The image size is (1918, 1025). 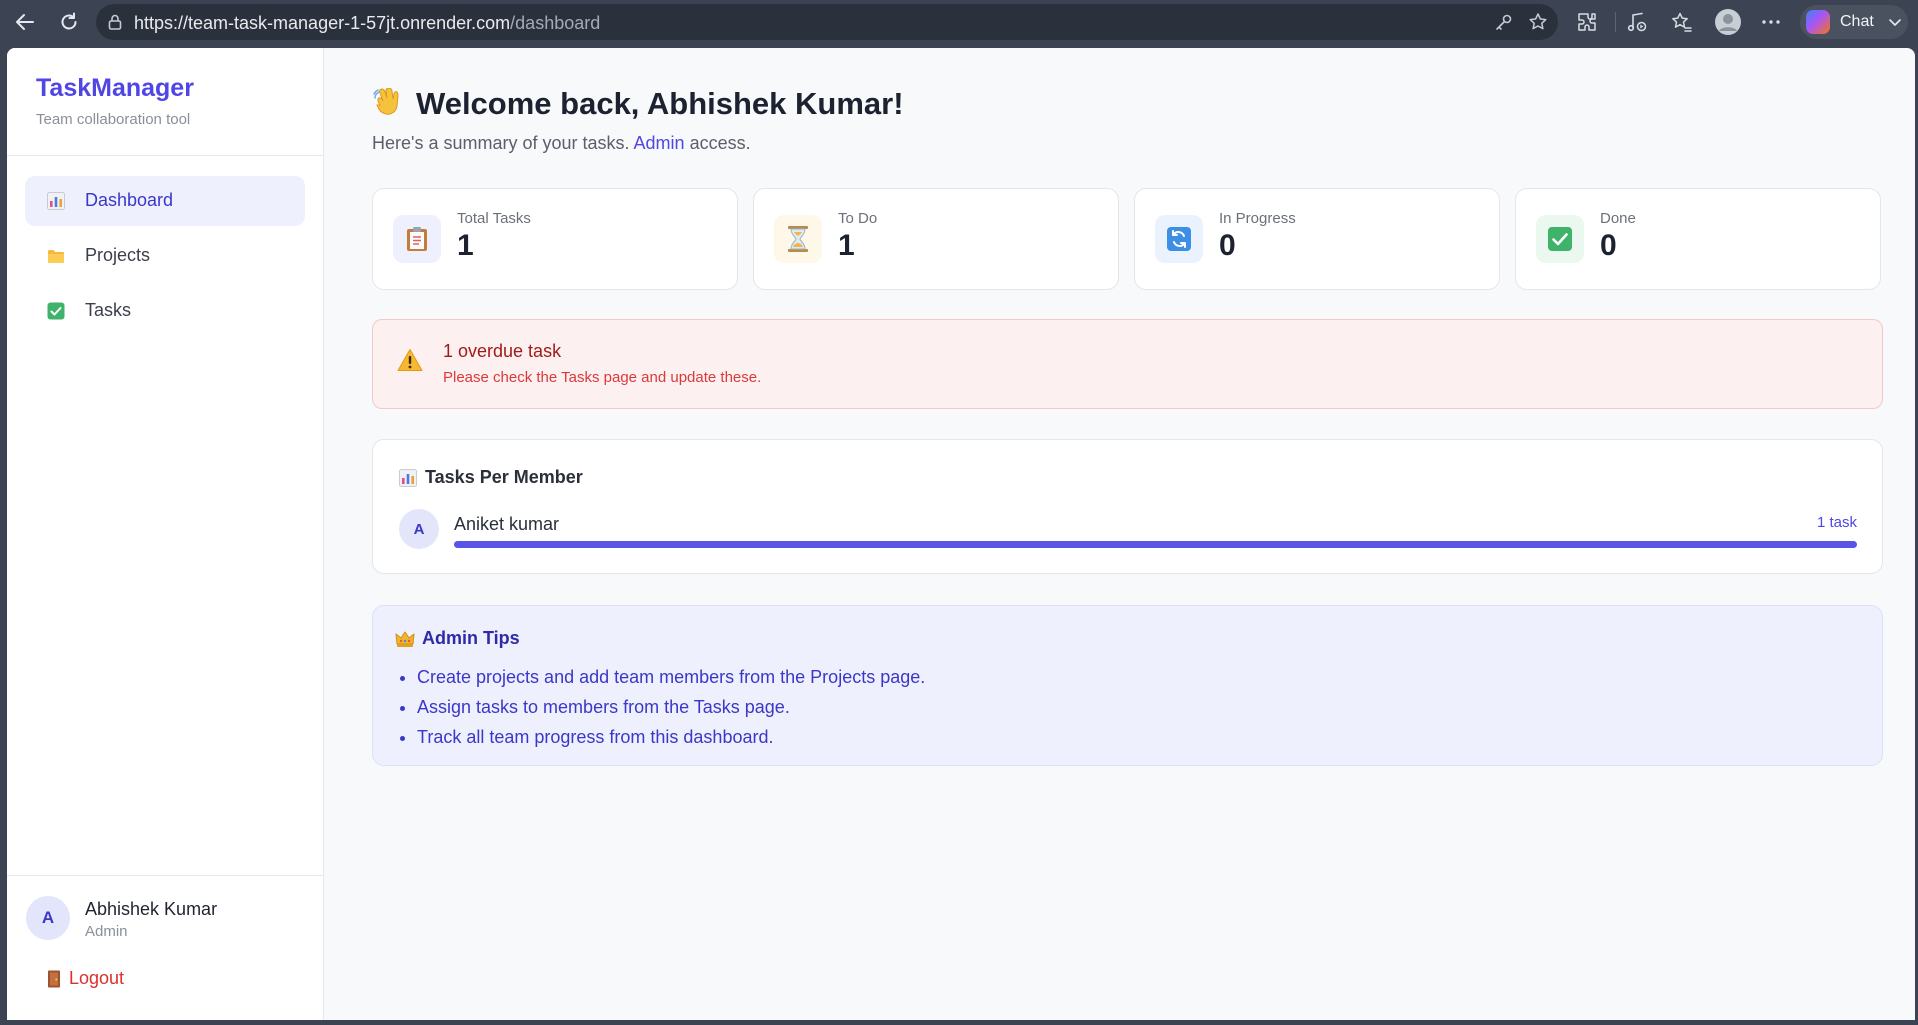 I want to click on key-icon, so click(x=1504, y=22).